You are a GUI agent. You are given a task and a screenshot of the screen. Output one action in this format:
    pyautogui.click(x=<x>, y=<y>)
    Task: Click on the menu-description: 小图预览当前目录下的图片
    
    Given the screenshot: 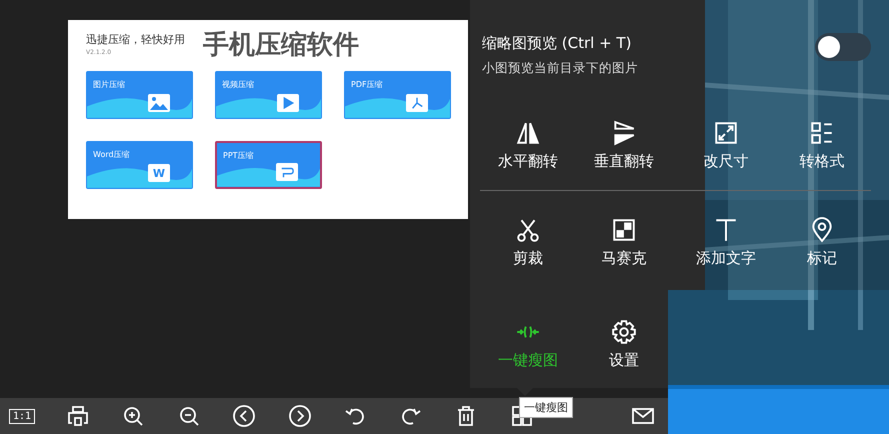 What is the action you would take?
    pyautogui.click(x=560, y=68)
    